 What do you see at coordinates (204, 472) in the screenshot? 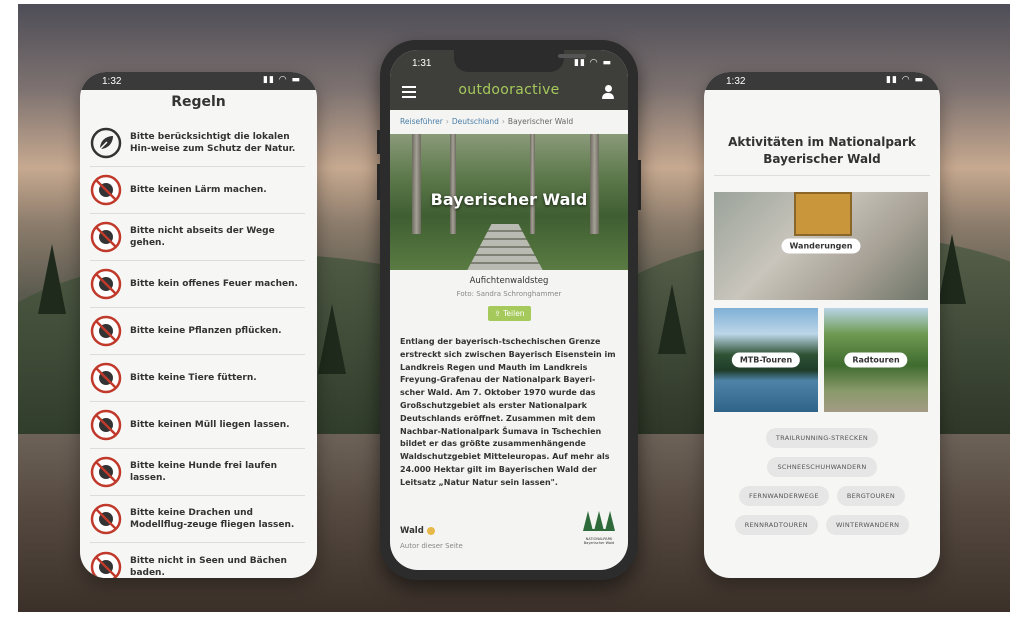
I see `rule-text: Bitte keine Hunde frei laufen lassen.` at bounding box center [204, 472].